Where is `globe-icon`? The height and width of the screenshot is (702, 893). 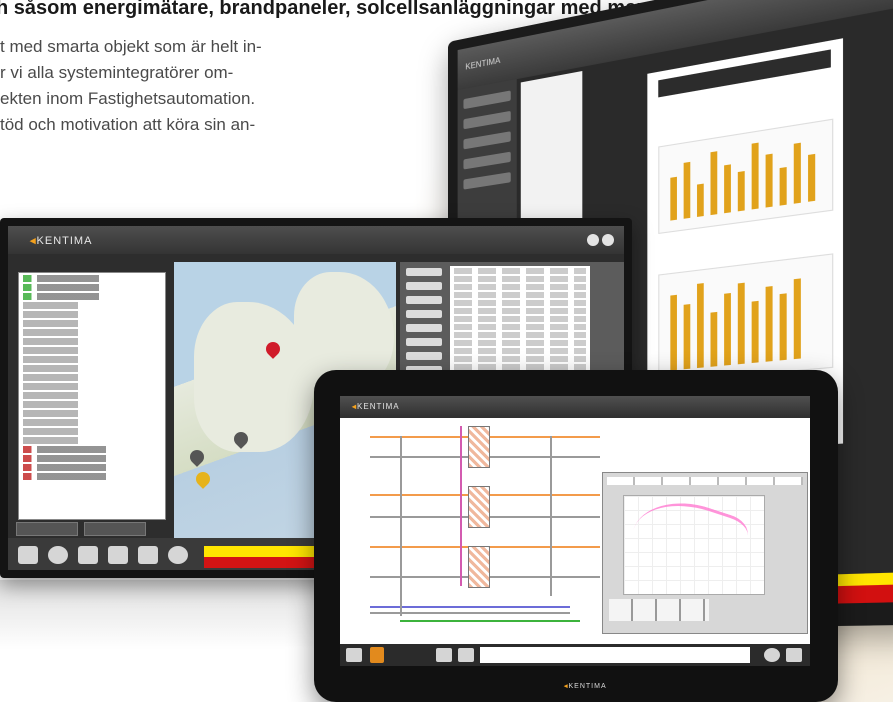
globe-icon is located at coordinates (58, 555).